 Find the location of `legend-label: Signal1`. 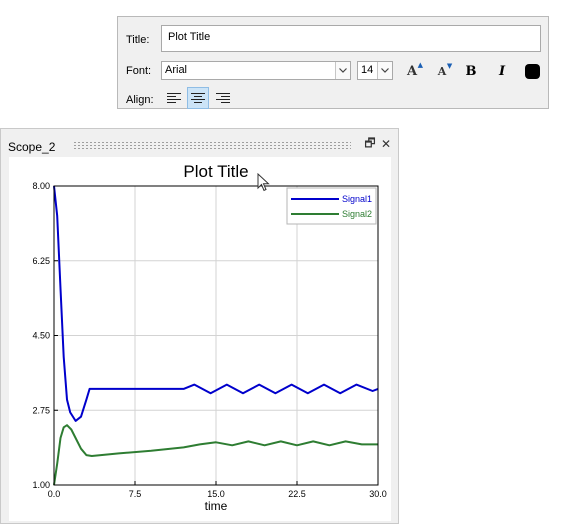

legend-label: Signal1 is located at coordinates (357, 199).